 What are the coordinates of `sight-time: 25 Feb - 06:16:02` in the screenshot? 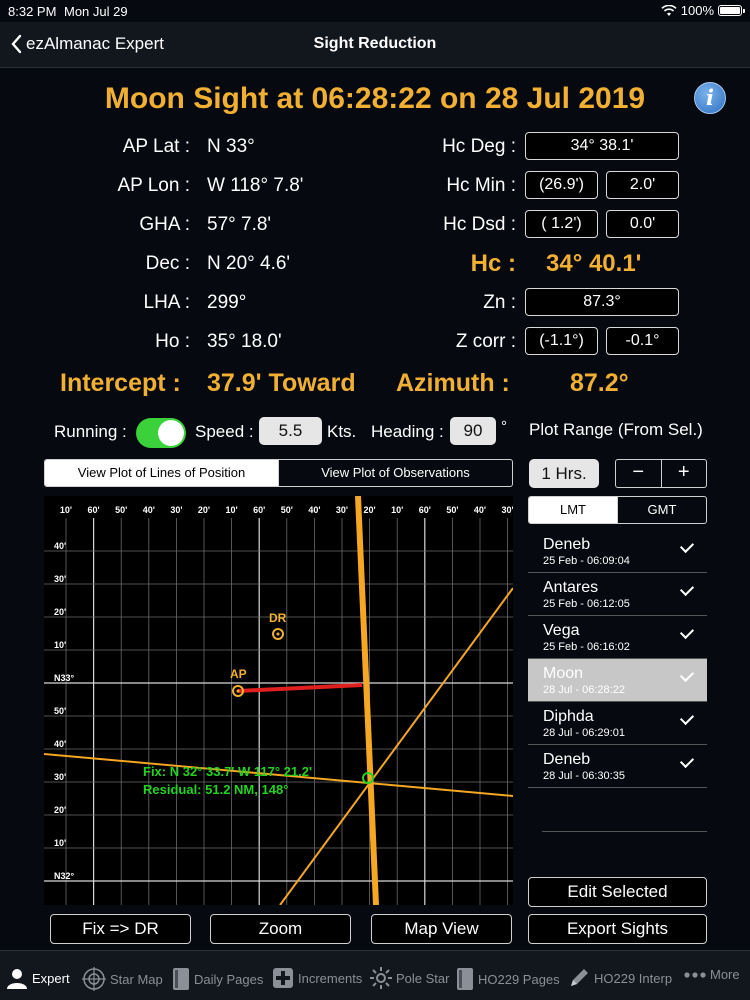 It's located at (586, 647).